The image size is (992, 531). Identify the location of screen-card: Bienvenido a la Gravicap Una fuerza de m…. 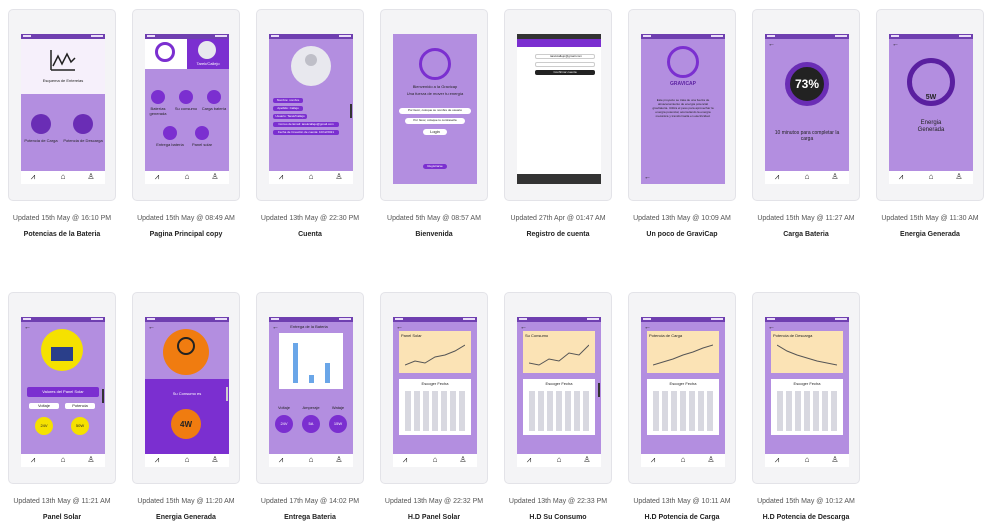
(434, 105).